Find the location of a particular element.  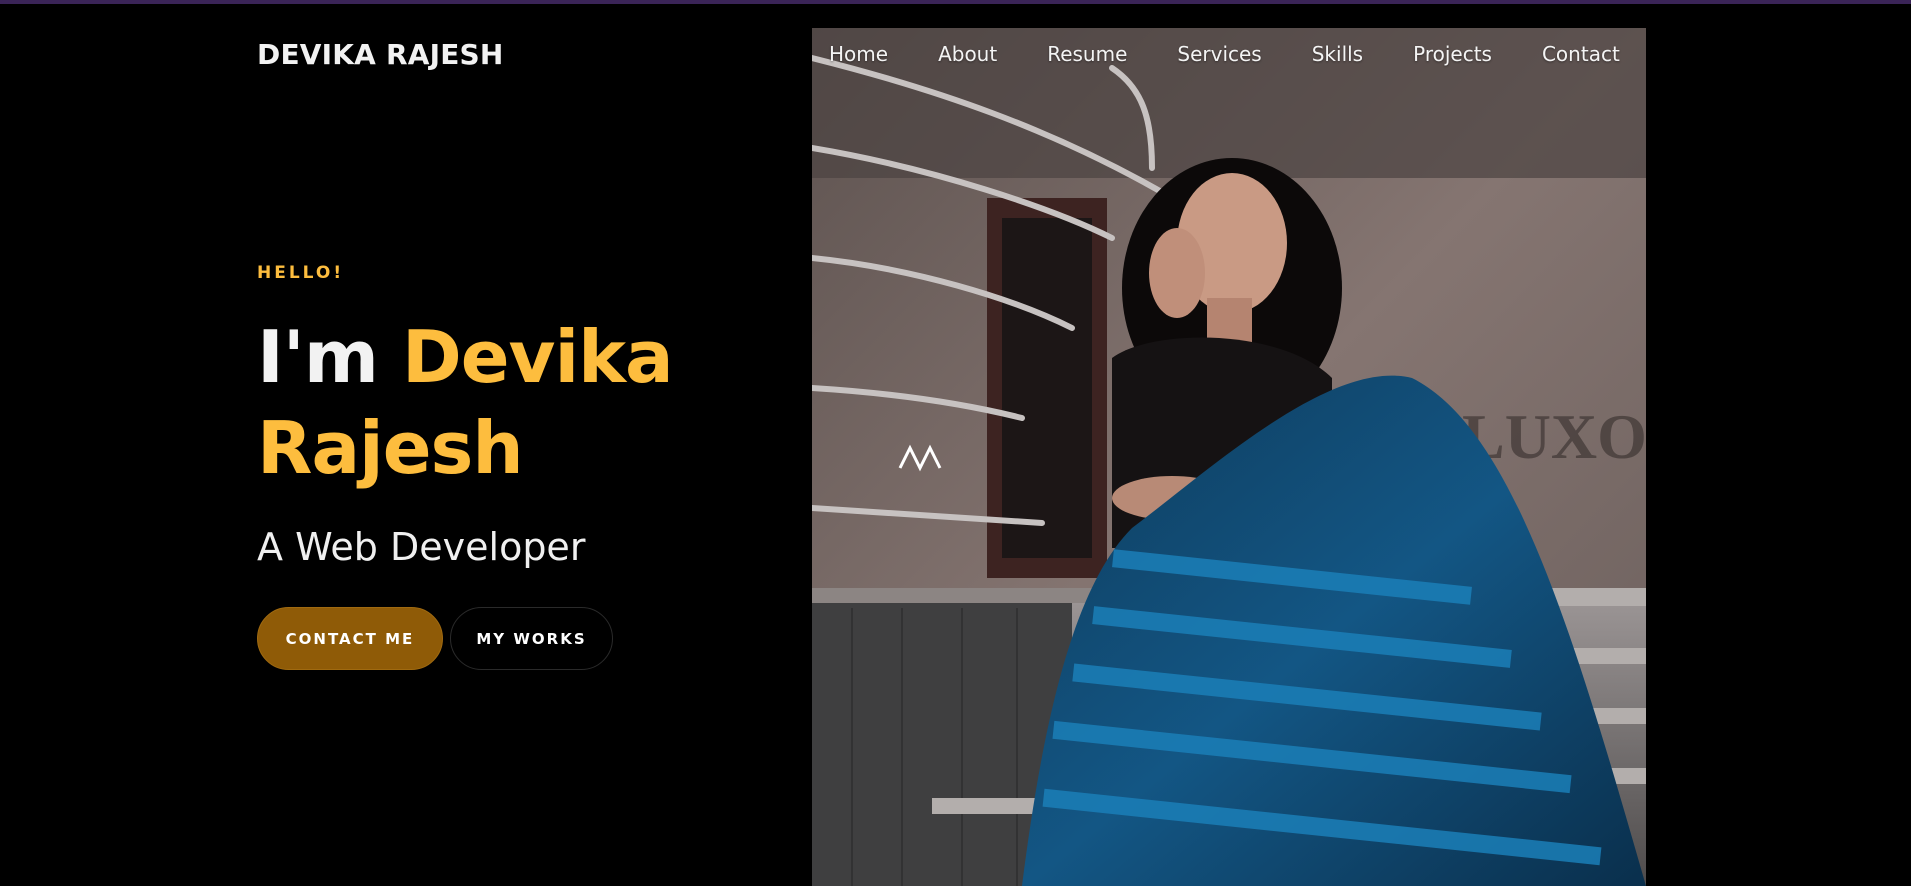

contact-me-button: CONTACT ME is located at coordinates (350, 638).